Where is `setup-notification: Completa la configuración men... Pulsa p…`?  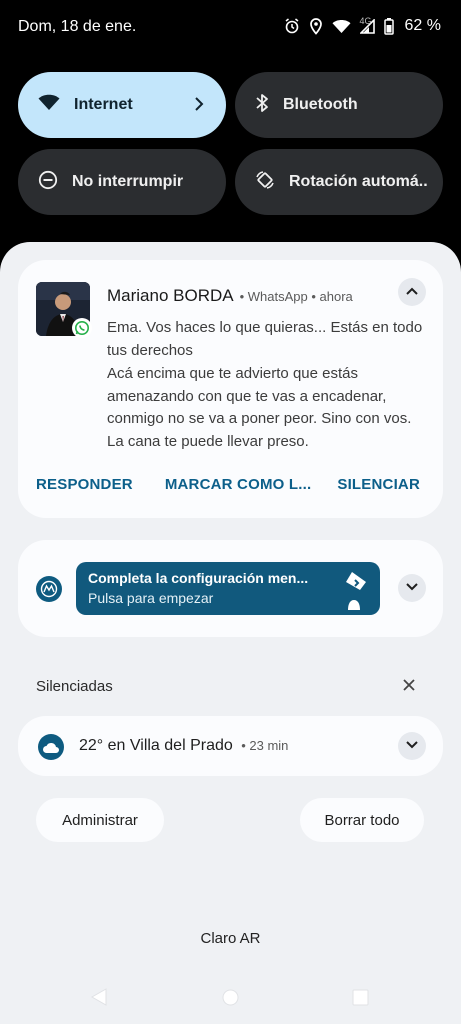
setup-notification: Completa la configuración men... Pulsa p… is located at coordinates (230, 588).